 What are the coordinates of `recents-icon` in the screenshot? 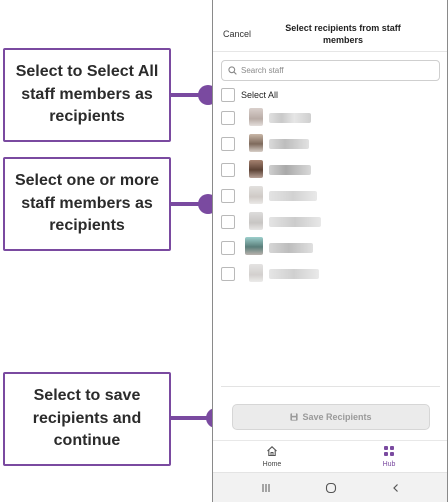 It's located at (266, 488).